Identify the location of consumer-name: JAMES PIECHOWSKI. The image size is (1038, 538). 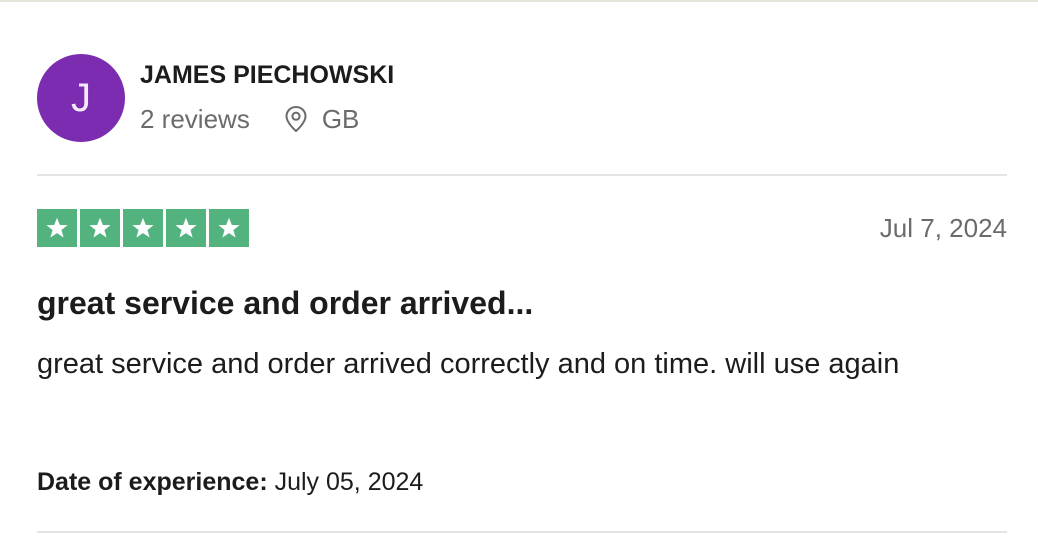
(267, 75).